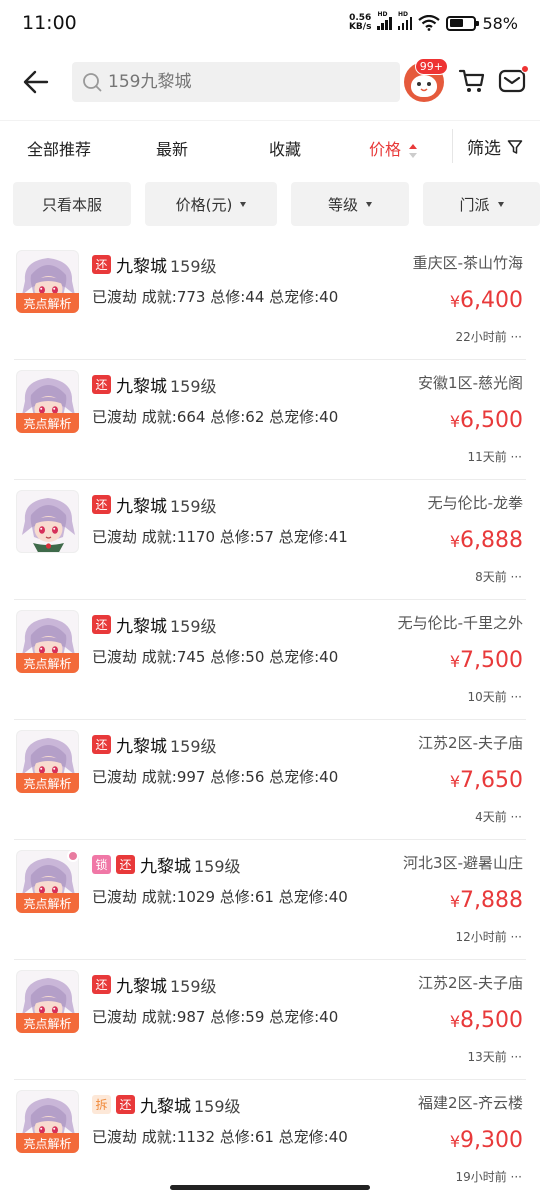  Describe the element at coordinates (172, 148) in the screenshot. I see `tab-latest: 最新` at that location.